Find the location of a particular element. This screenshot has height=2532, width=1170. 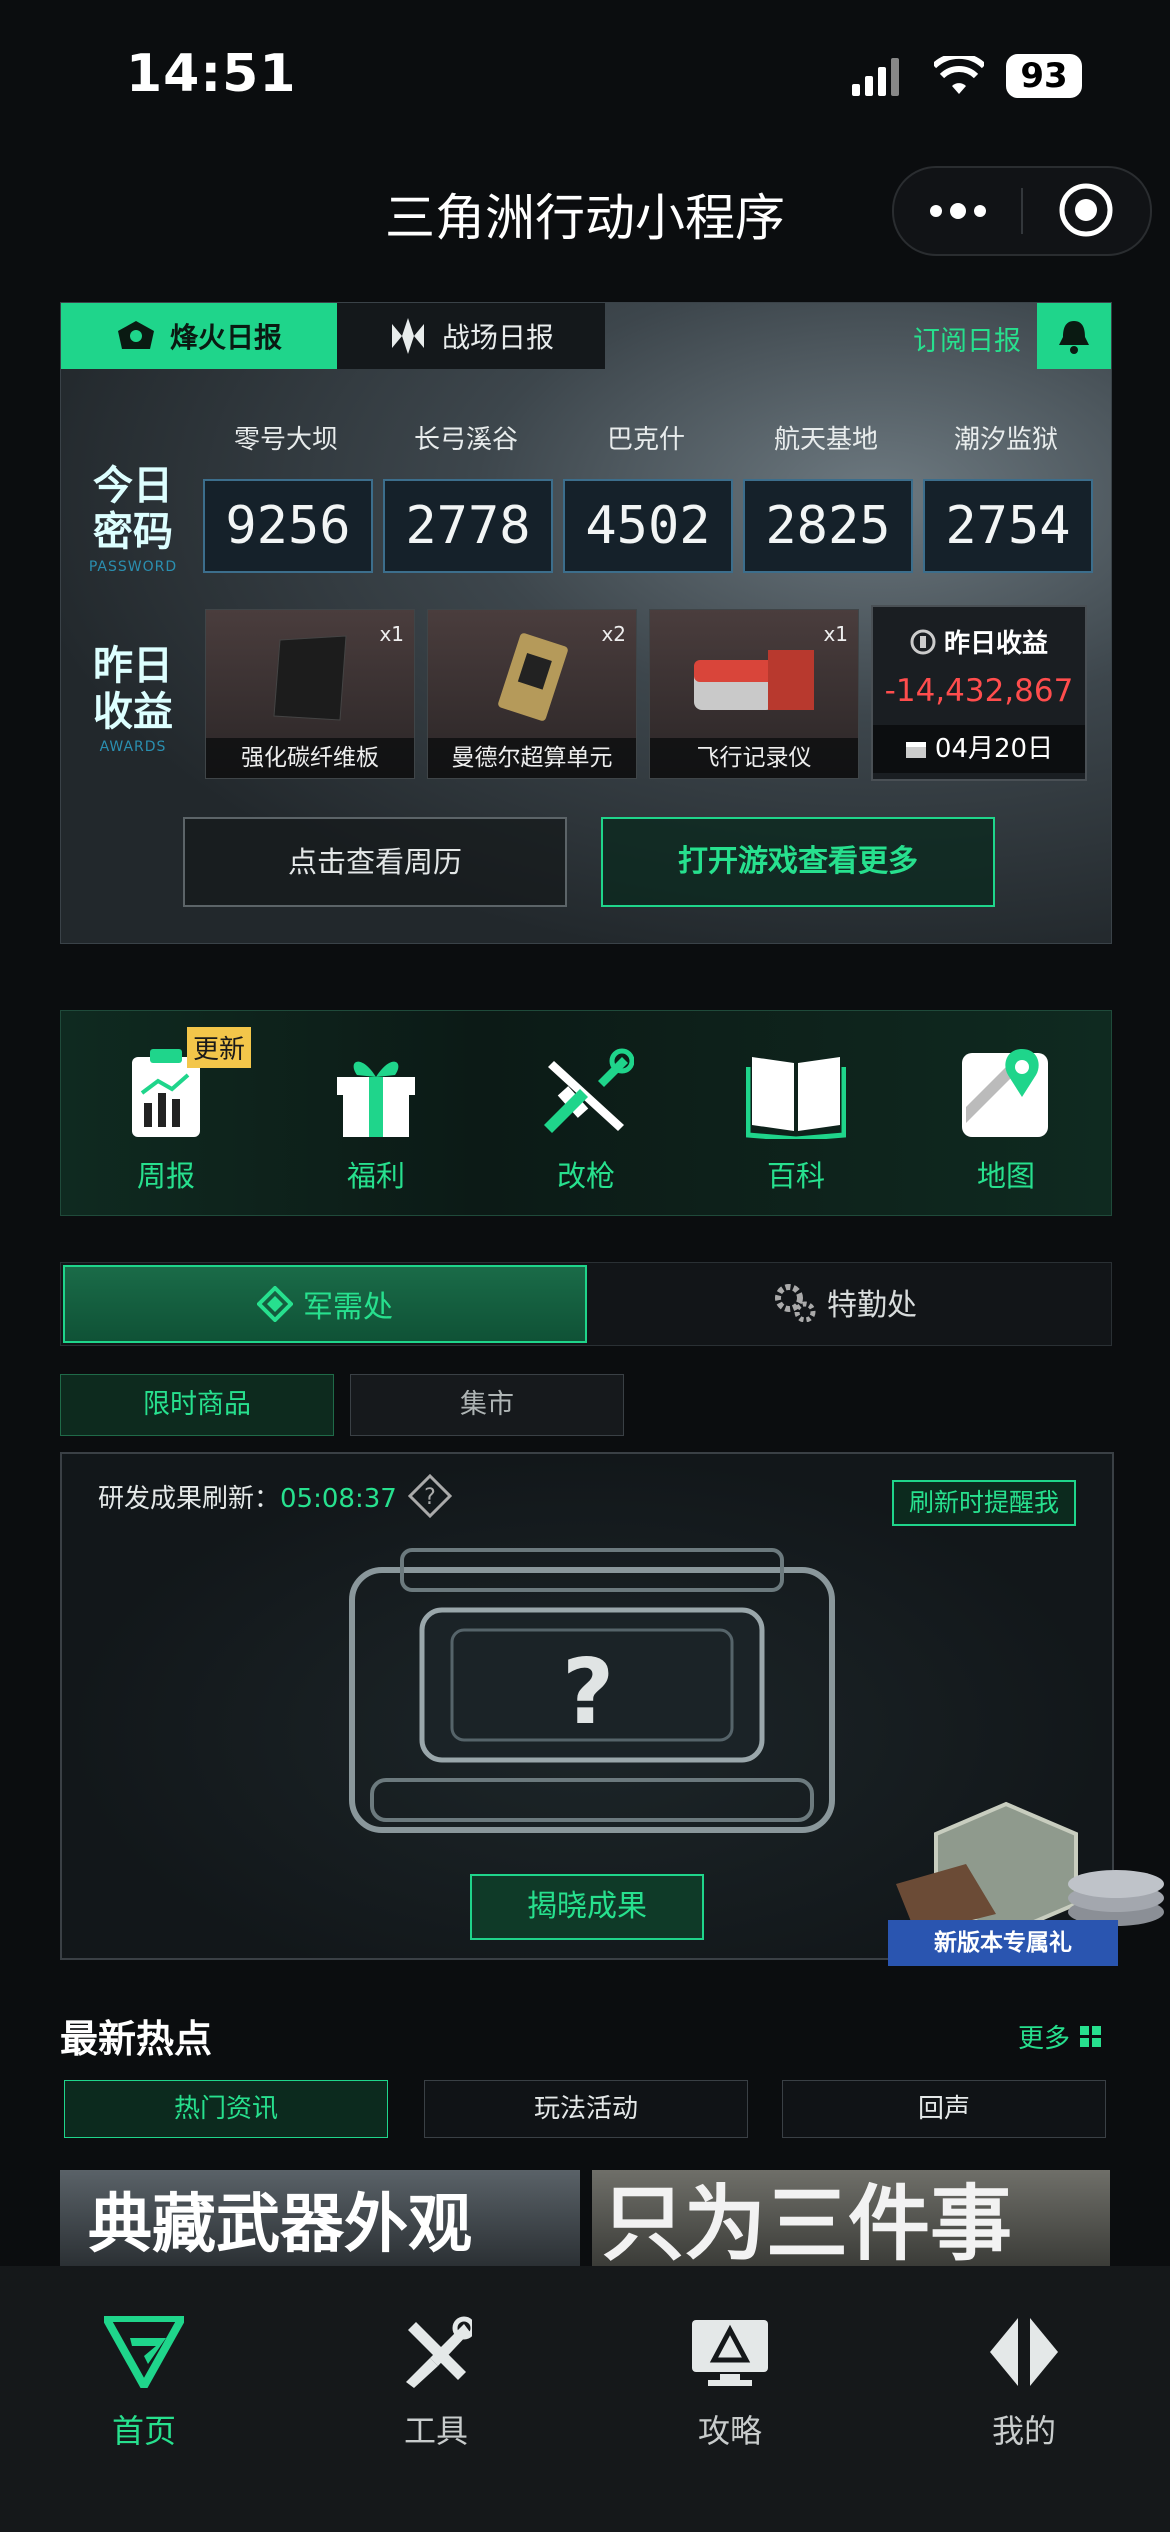

subtab-limited-goods: 限时商品 is located at coordinates (197, 1405).